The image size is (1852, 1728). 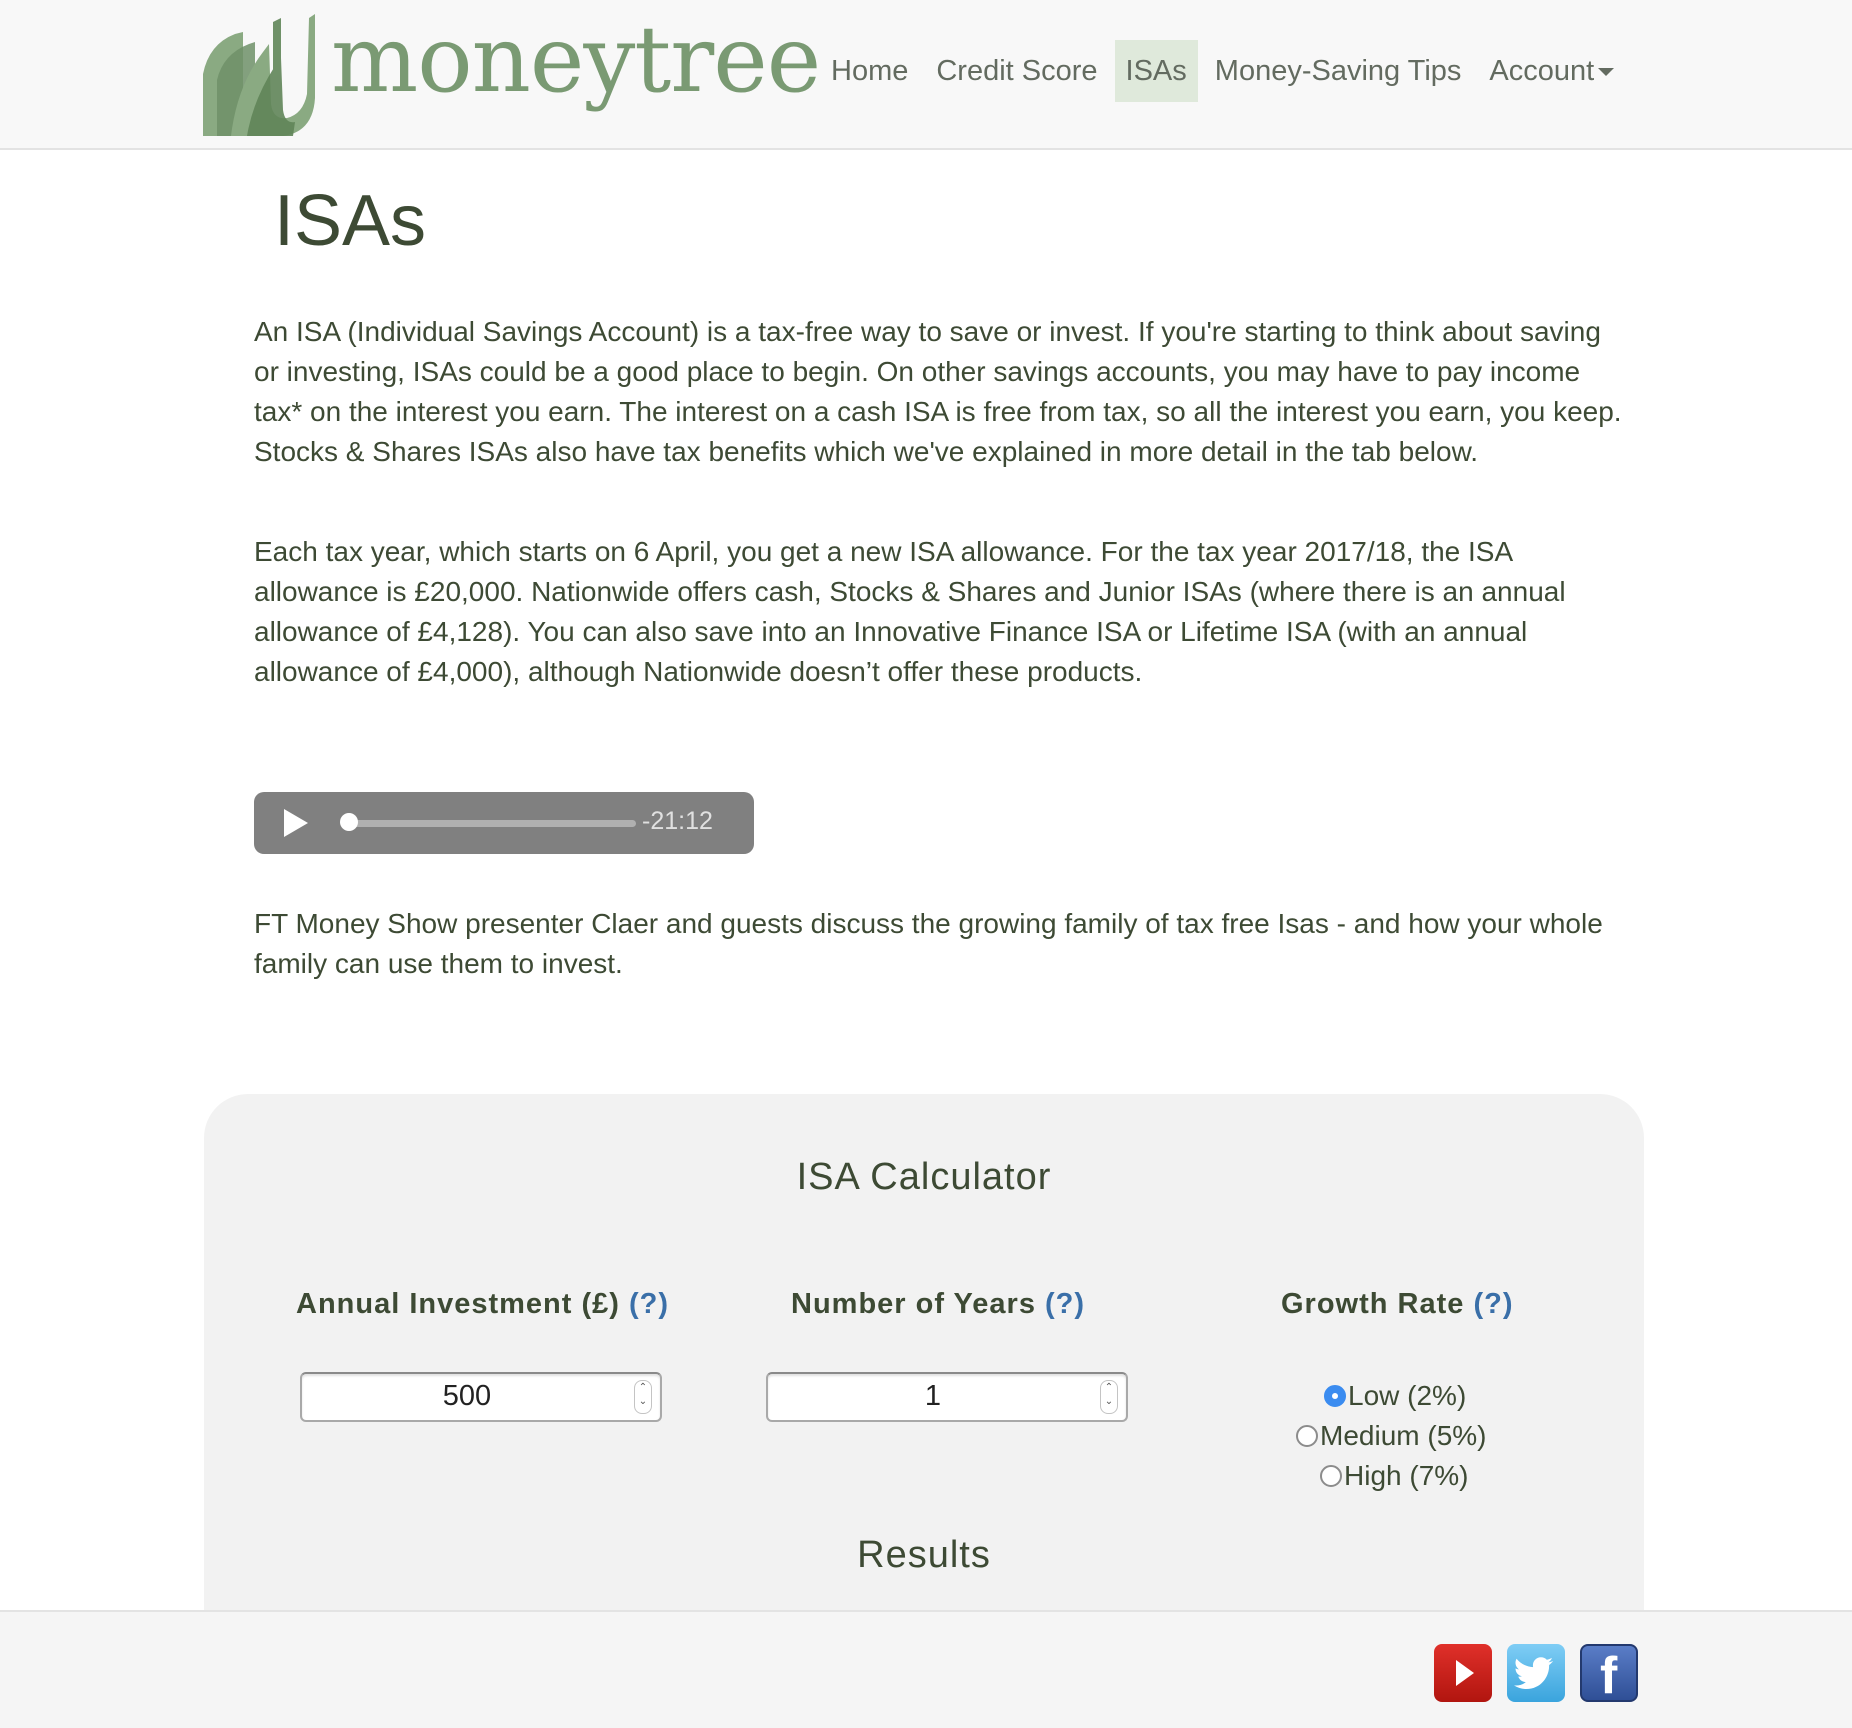 What do you see at coordinates (913, 1304) in the screenshot?
I see `years-label-text: Number of Years` at bounding box center [913, 1304].